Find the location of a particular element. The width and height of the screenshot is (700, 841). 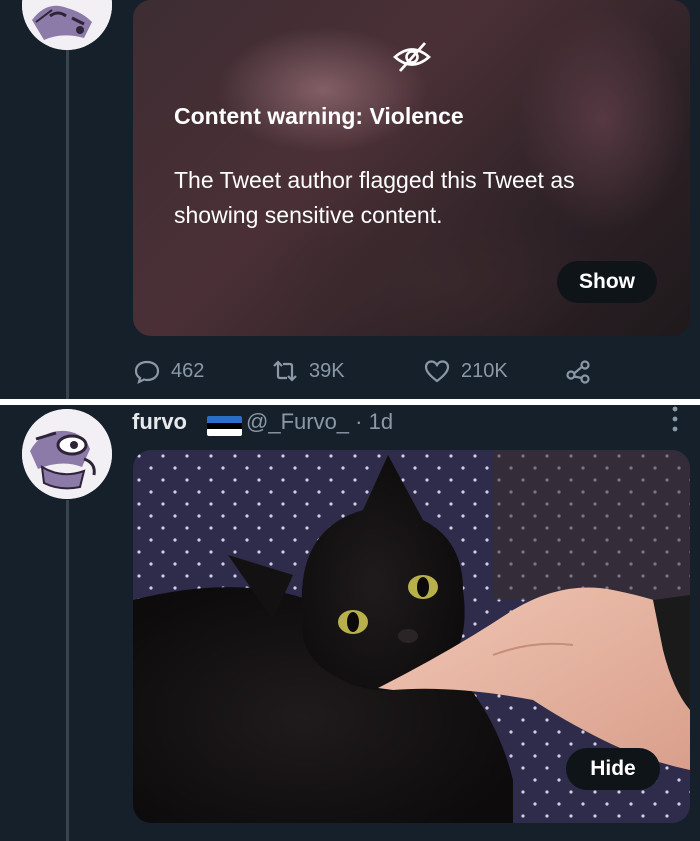

estonia-flag-icon is located at coordinates (224, 426).